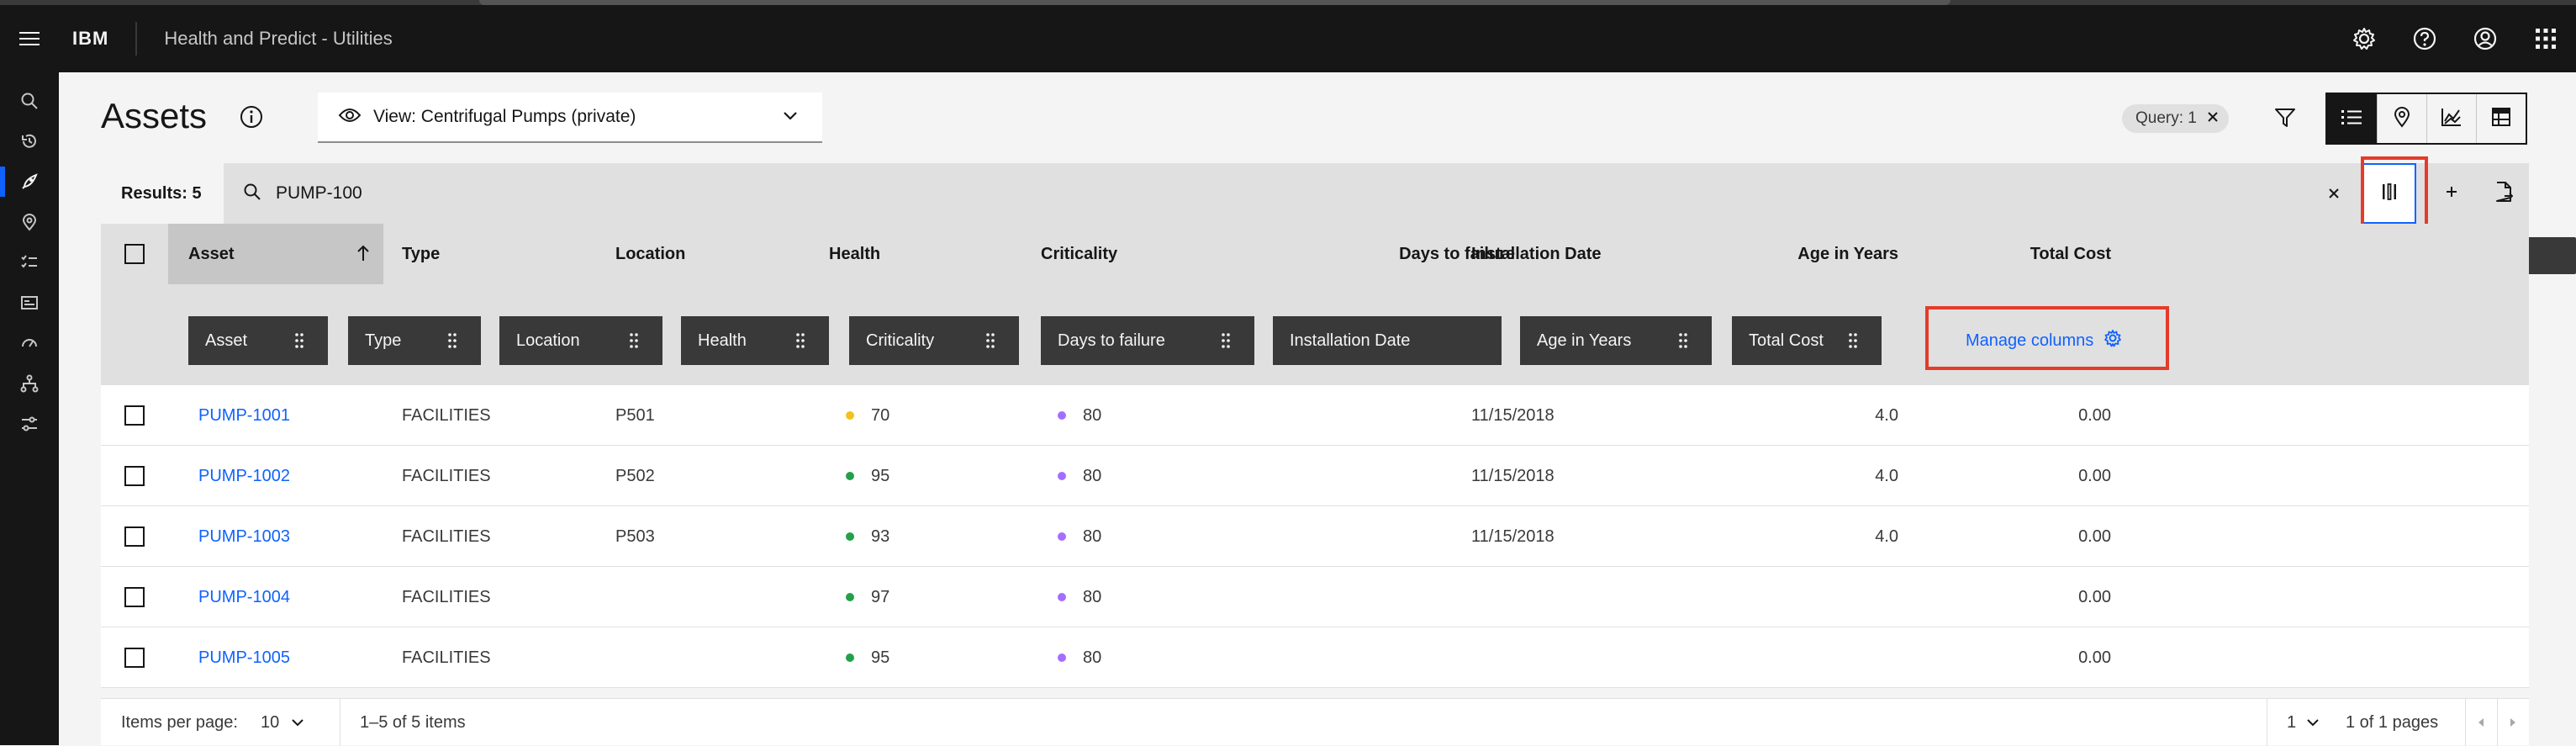 The image size is (2576, 746). I want to click on column-chip-days-to-failure: Days to failure, so click(1147, 340).